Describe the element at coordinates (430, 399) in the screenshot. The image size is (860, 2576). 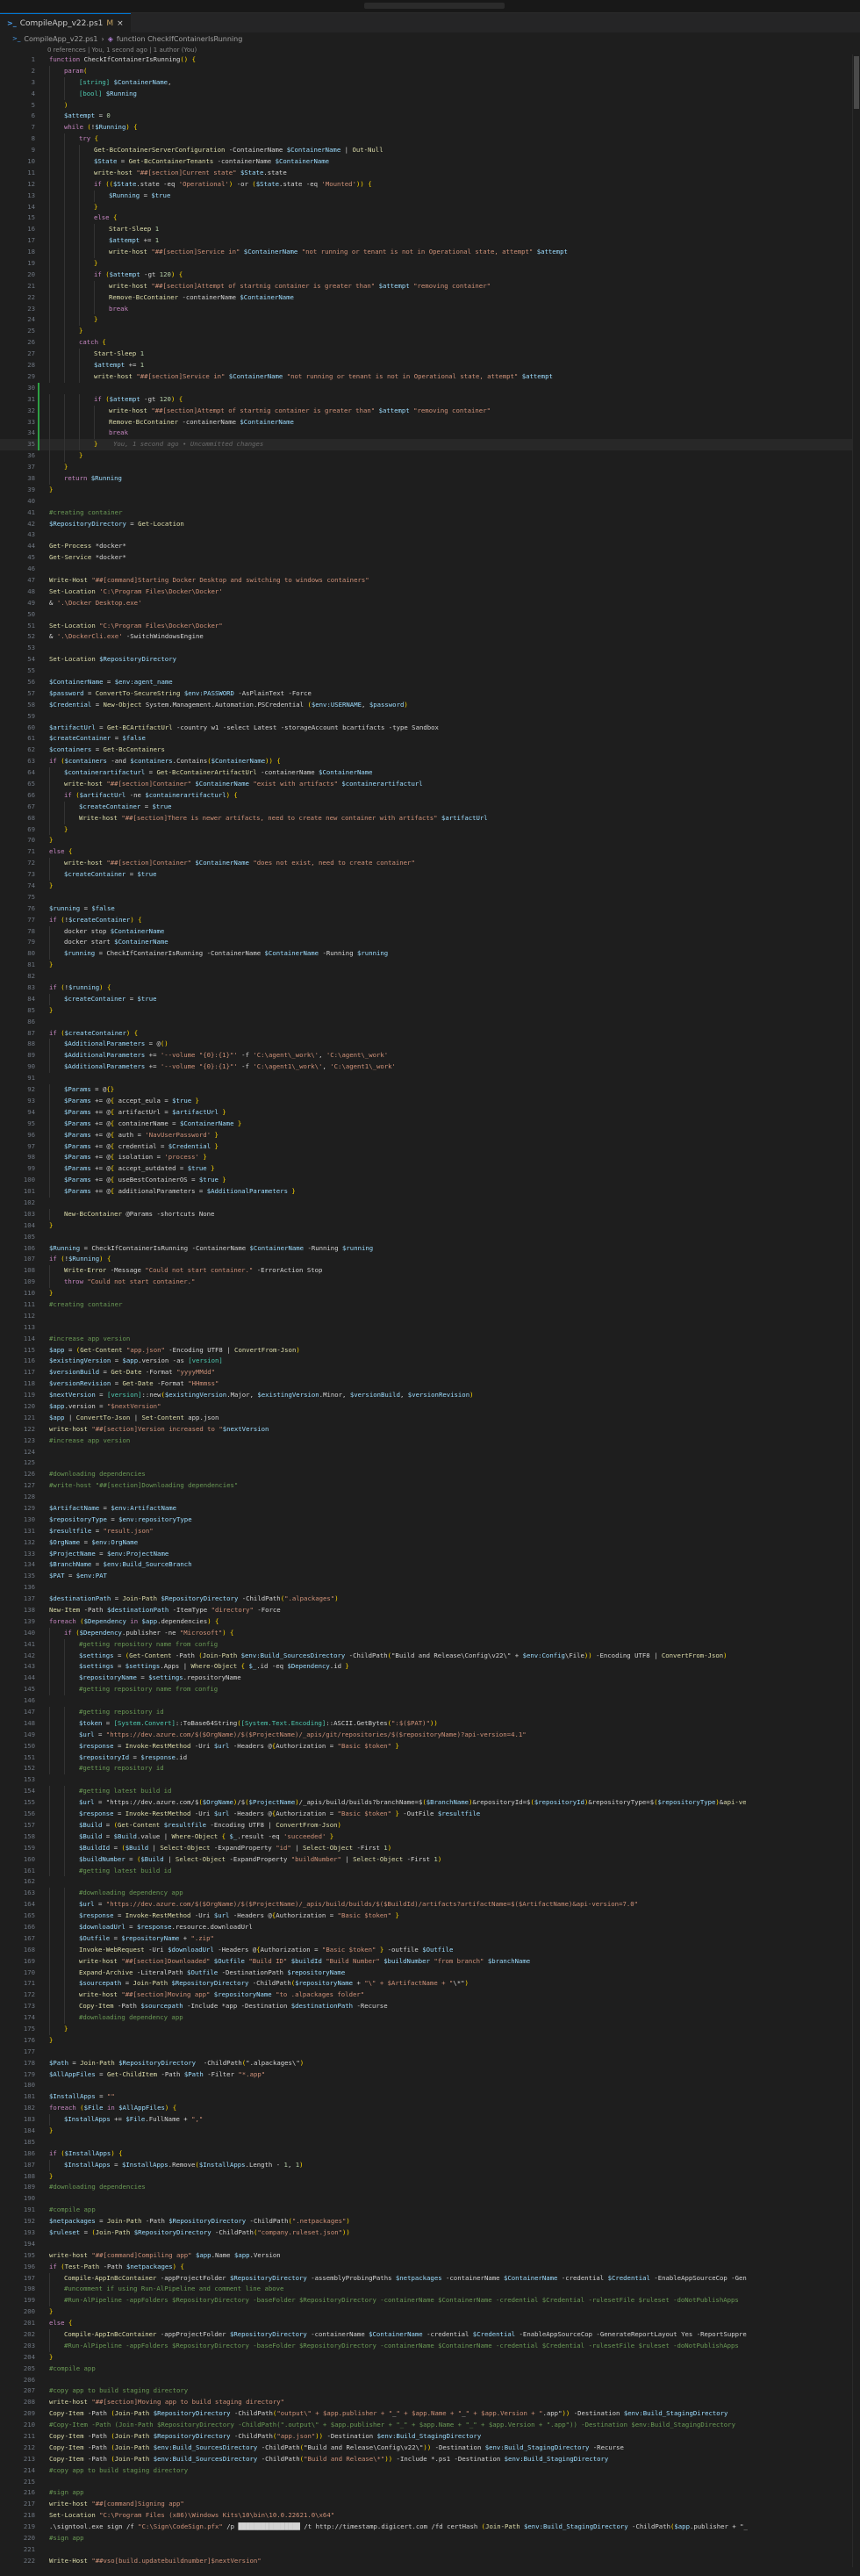
I see `code-line: 31 if ($attempt -gt 120) {` at that location.